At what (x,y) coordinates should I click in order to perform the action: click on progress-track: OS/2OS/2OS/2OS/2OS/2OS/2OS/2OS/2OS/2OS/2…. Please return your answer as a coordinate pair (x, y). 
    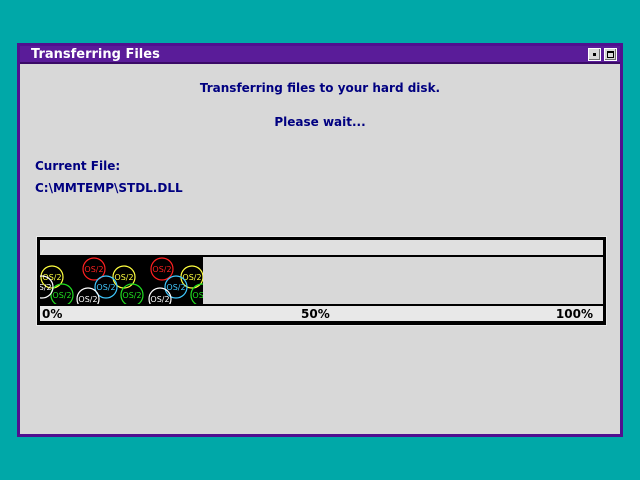
    Looking at the image, I should click on (321, 280).